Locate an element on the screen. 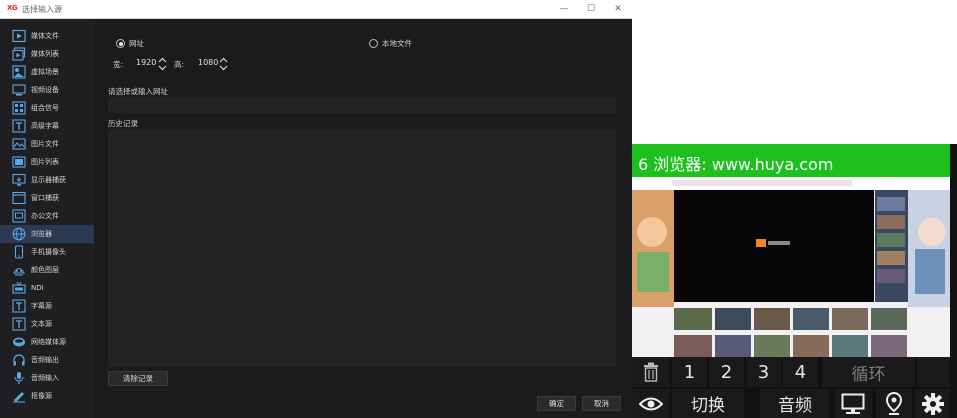 The width and height of the screenshot is (957, 418). sidebar-item: 颜色图层 is located at coordinates (47, 270).